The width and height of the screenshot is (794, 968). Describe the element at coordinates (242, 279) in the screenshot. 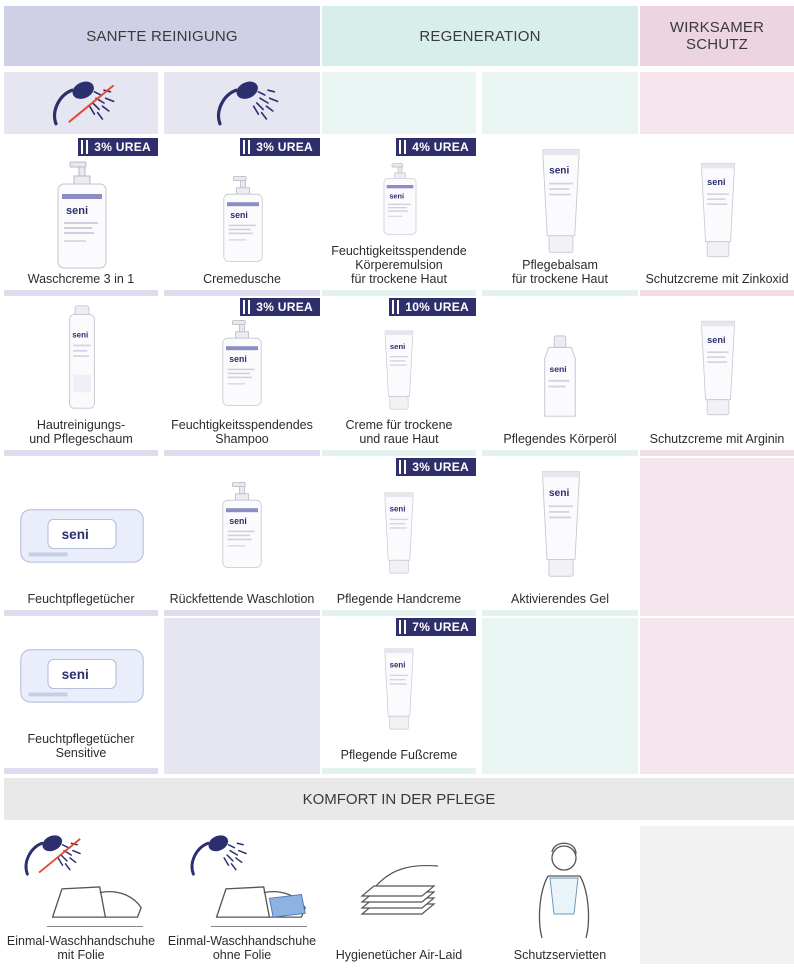

I see `product-name: Cremedusche` at that location.